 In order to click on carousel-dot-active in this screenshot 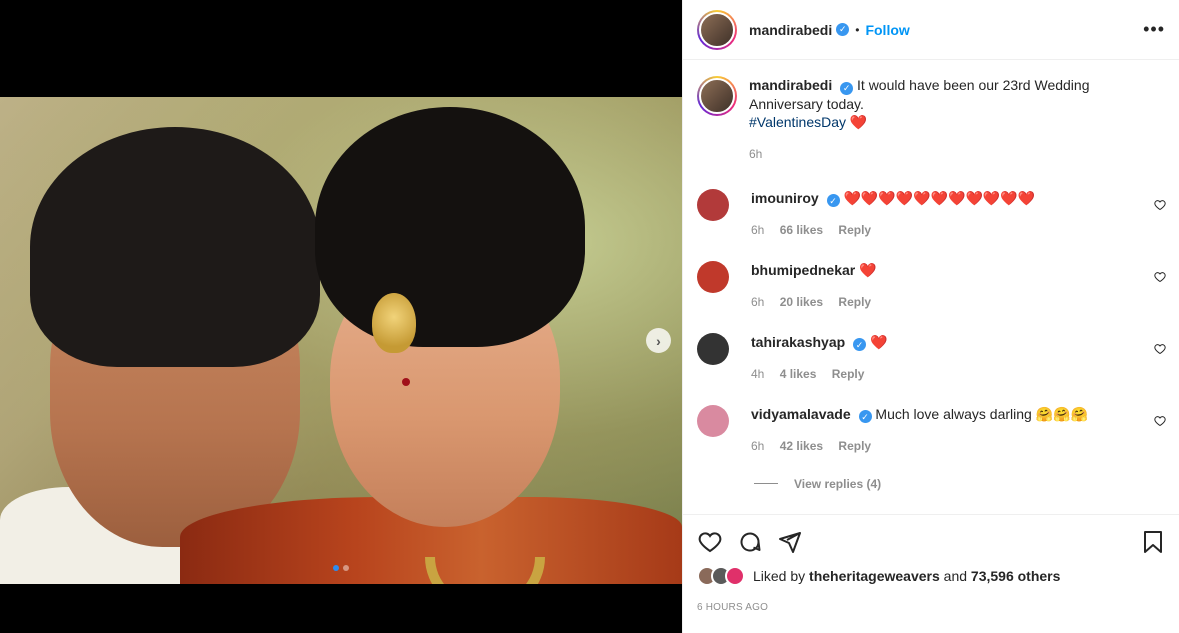, I will do `click(336, 568)`.